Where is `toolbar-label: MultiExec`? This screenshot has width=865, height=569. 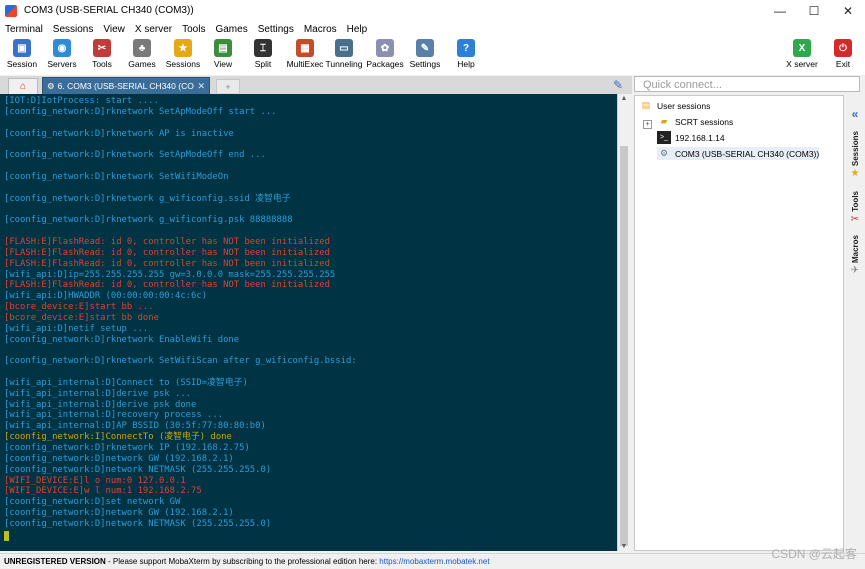 toolbar-label: MultiExec is located at coordinates (305, 64).